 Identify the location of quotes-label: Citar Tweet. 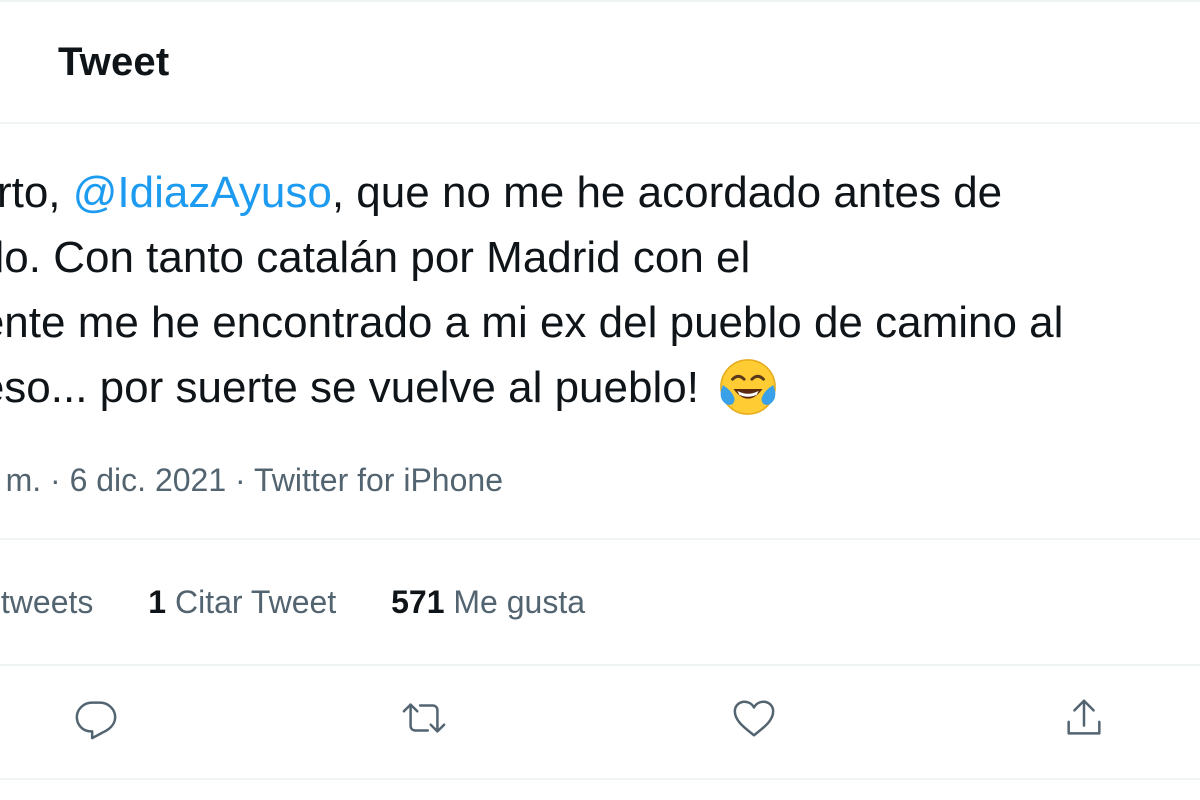
(255, 602).